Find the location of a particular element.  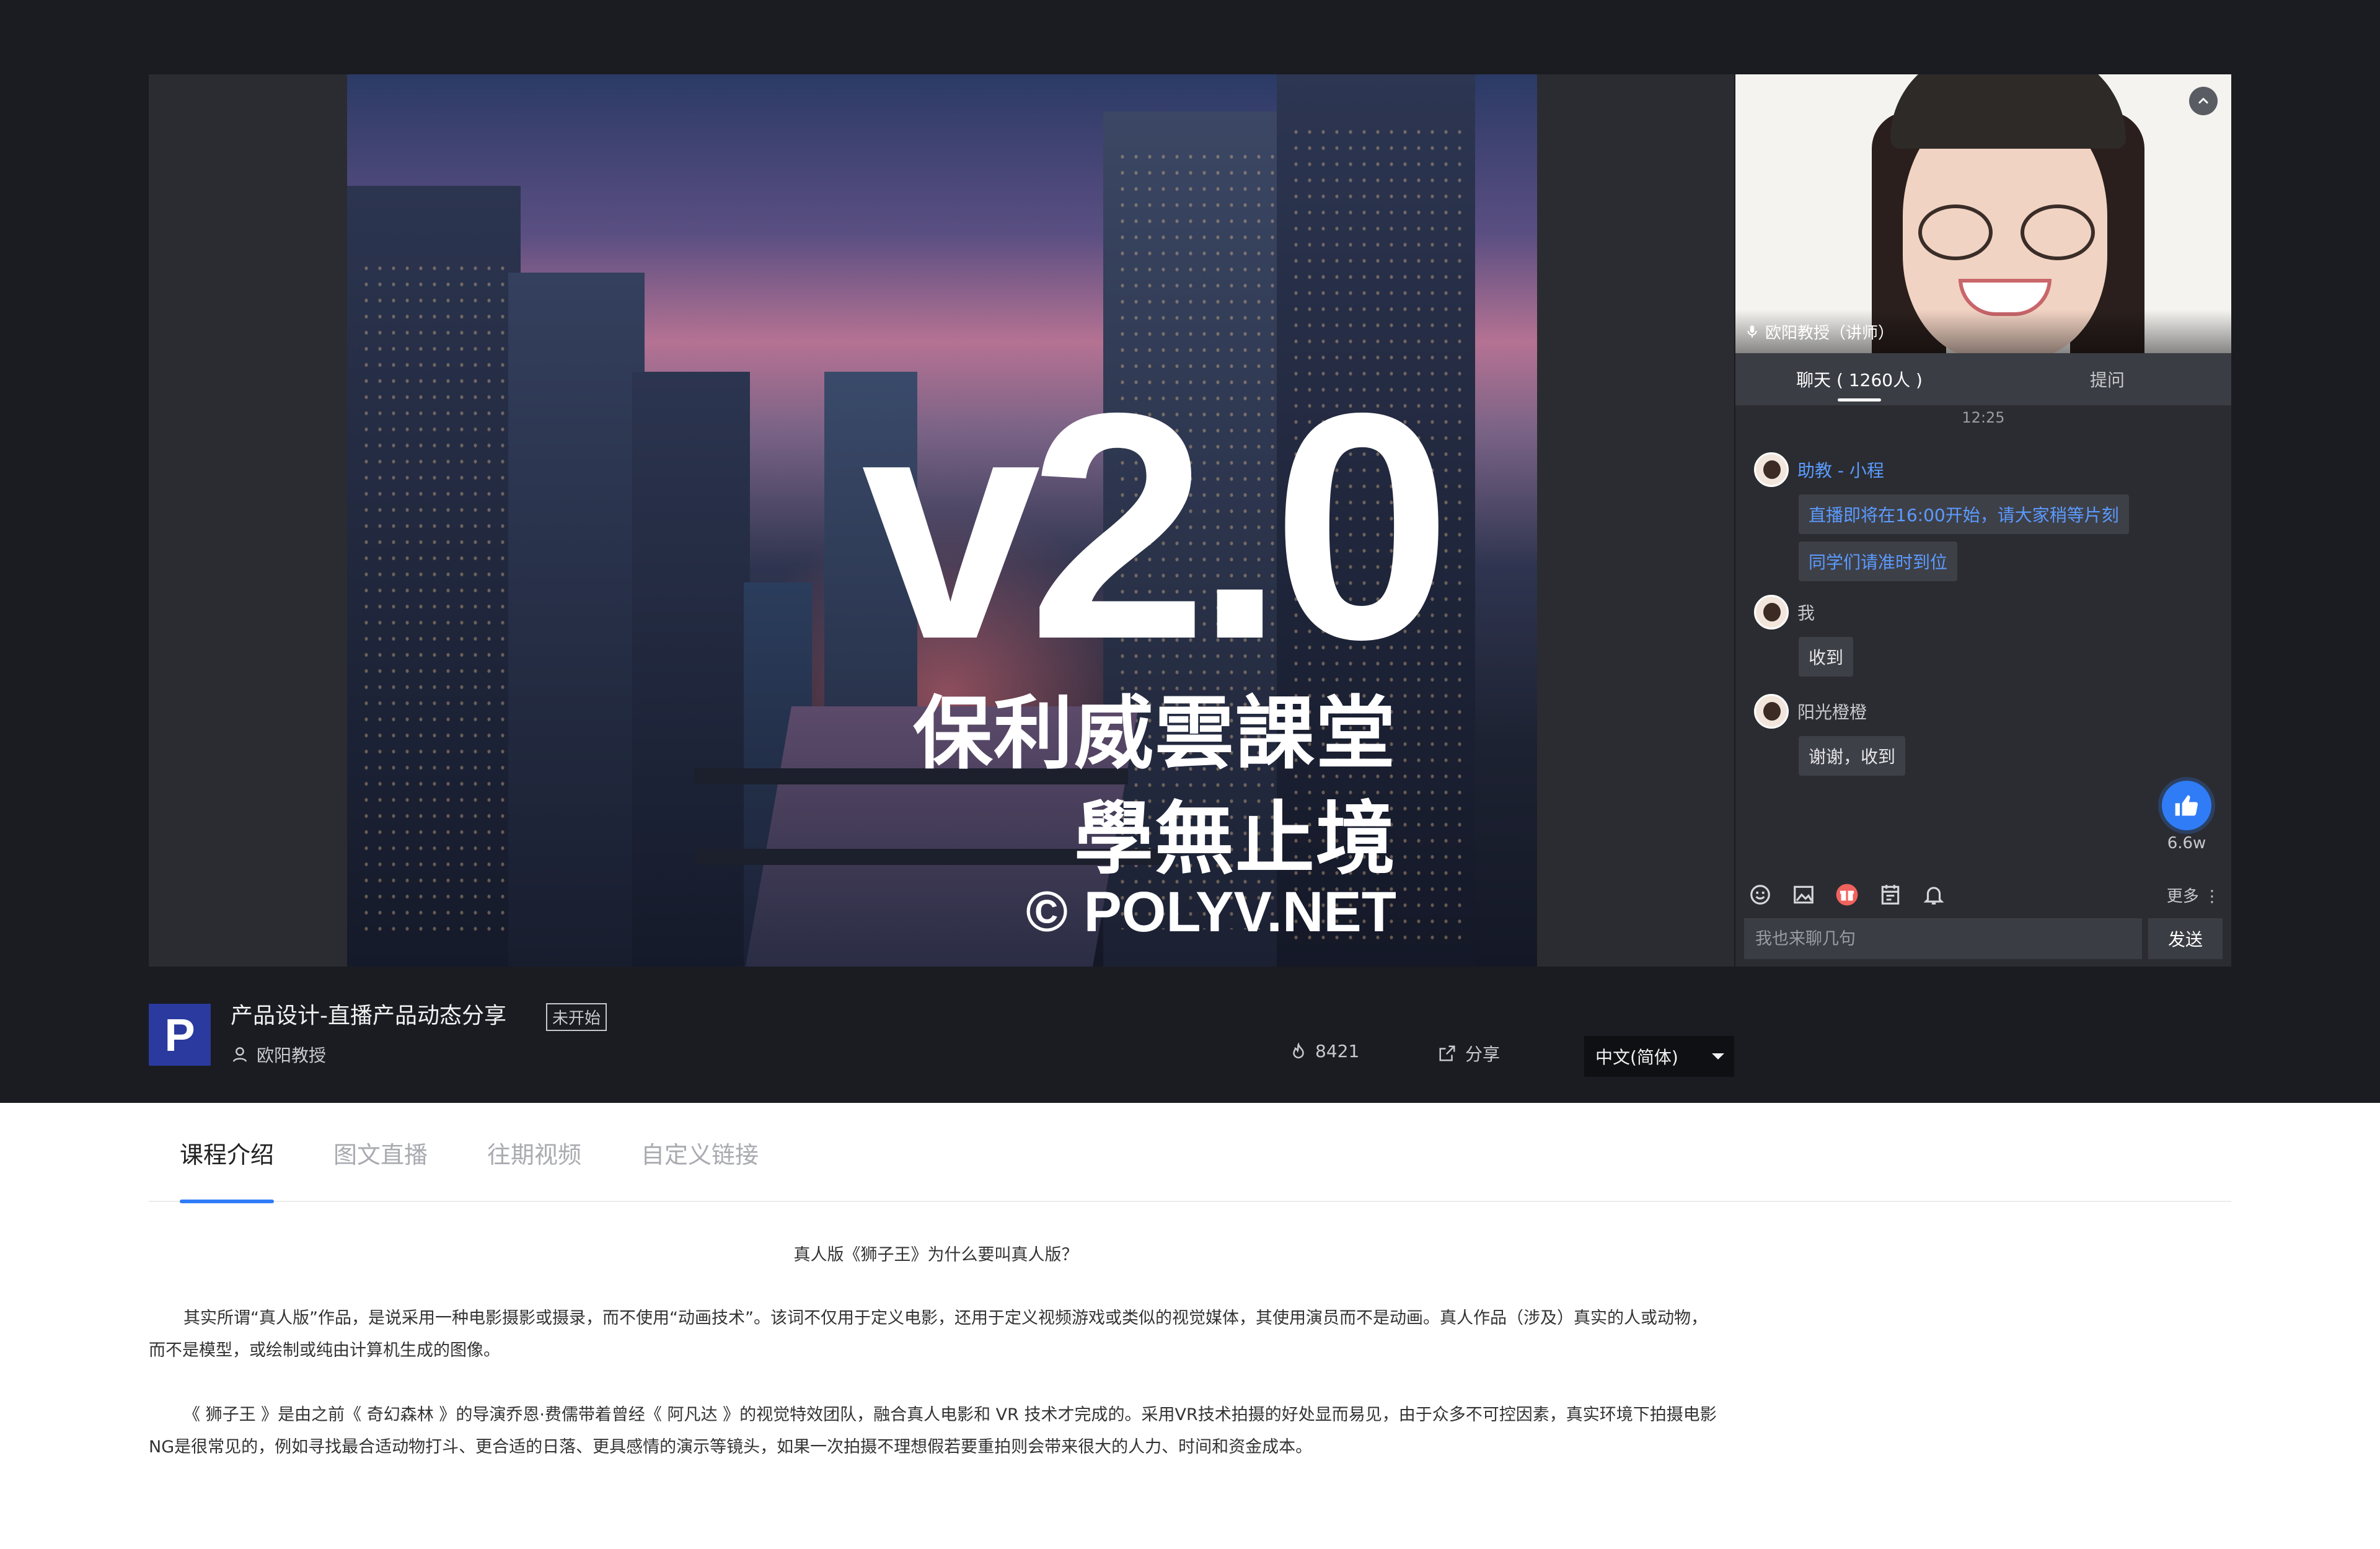

more-button: 更多 ⋮ is located at coordinates (2193, 895).